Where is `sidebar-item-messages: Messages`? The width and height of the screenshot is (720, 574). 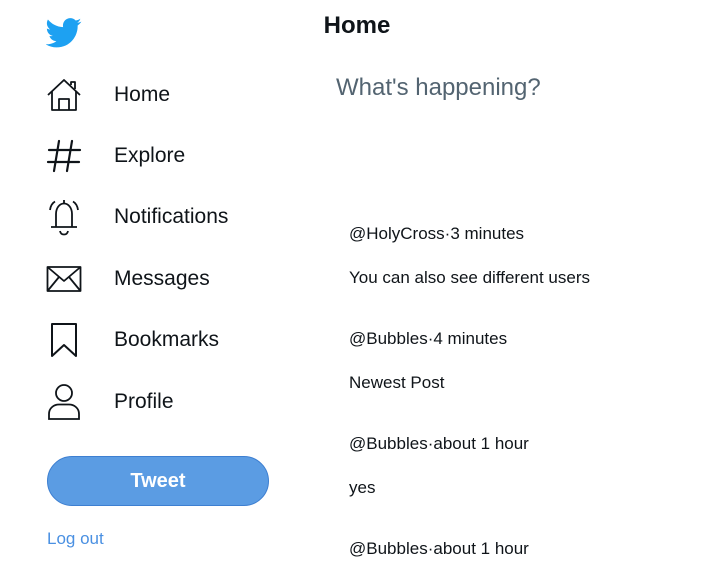
sidebar-item-messages: Messages is located at coordinates (164, 279).